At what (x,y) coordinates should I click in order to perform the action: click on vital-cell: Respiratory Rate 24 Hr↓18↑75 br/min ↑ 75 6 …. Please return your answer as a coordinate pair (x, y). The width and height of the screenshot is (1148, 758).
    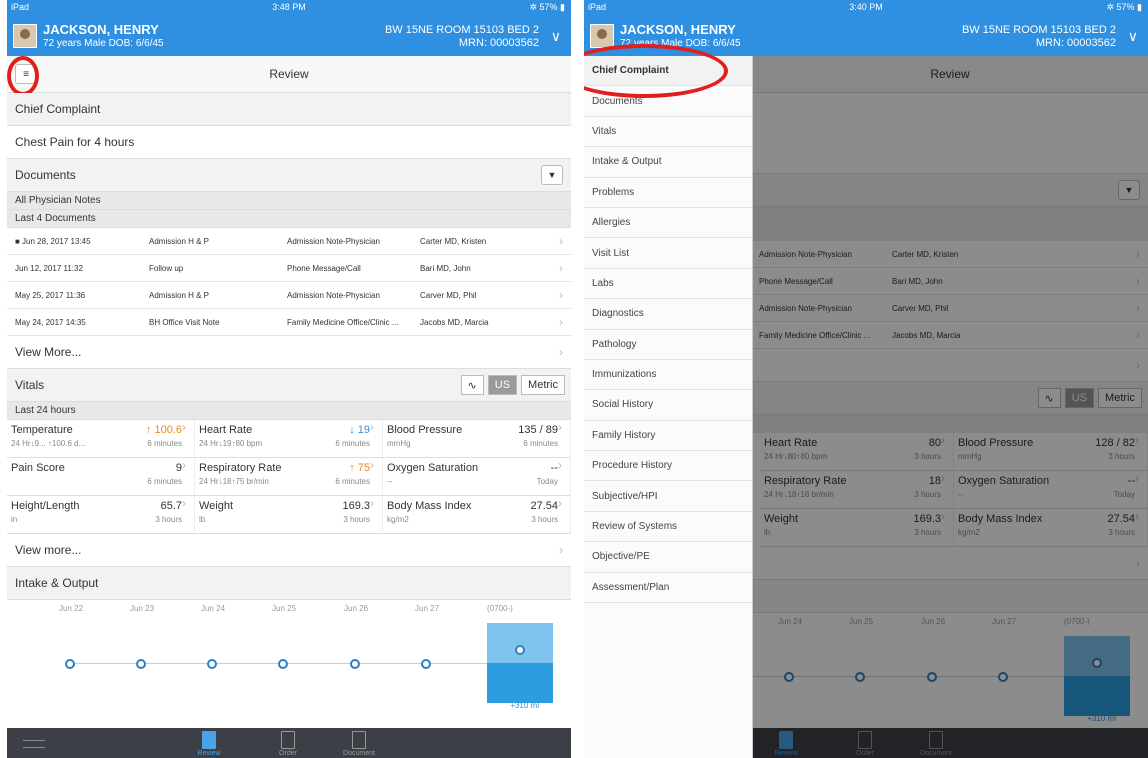
    Looking at the image, I should click on (289, 477).